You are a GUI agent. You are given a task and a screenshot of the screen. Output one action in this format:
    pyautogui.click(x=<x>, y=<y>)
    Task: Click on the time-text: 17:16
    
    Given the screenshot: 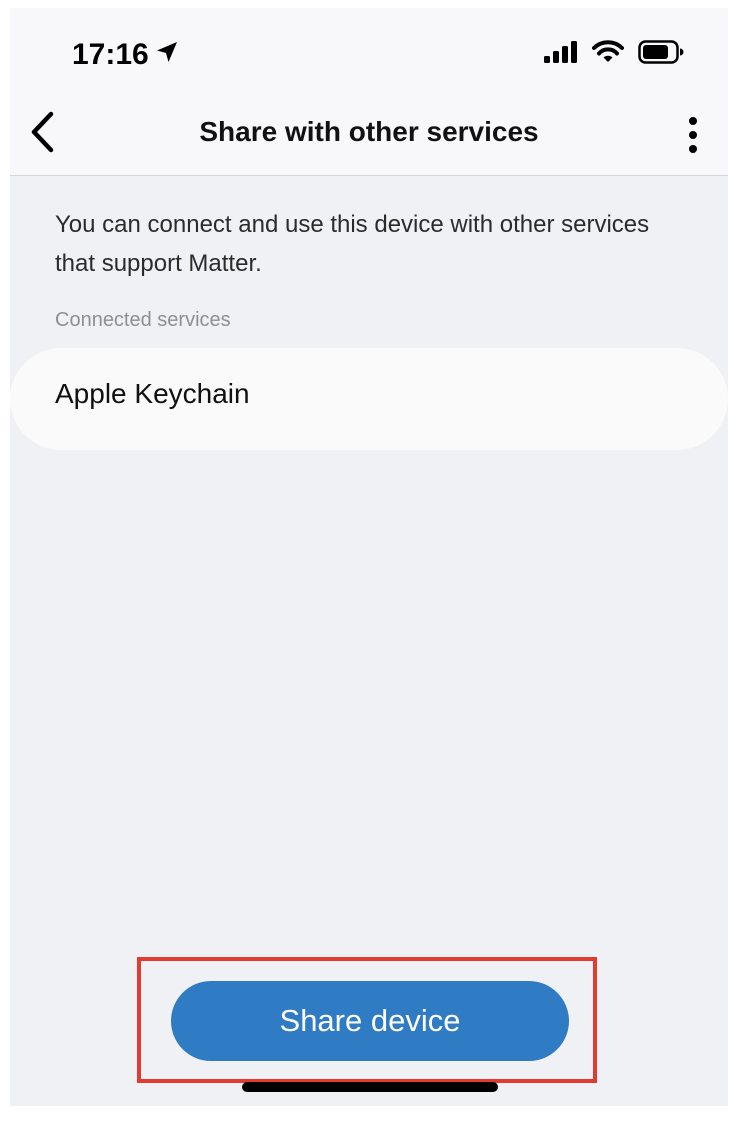 What is the action you would take?
    pyautogui.click(x=110, y=54)
    